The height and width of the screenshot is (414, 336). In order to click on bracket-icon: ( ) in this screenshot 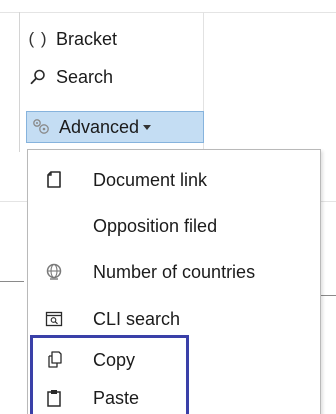, I will do `click(38, 38)`.